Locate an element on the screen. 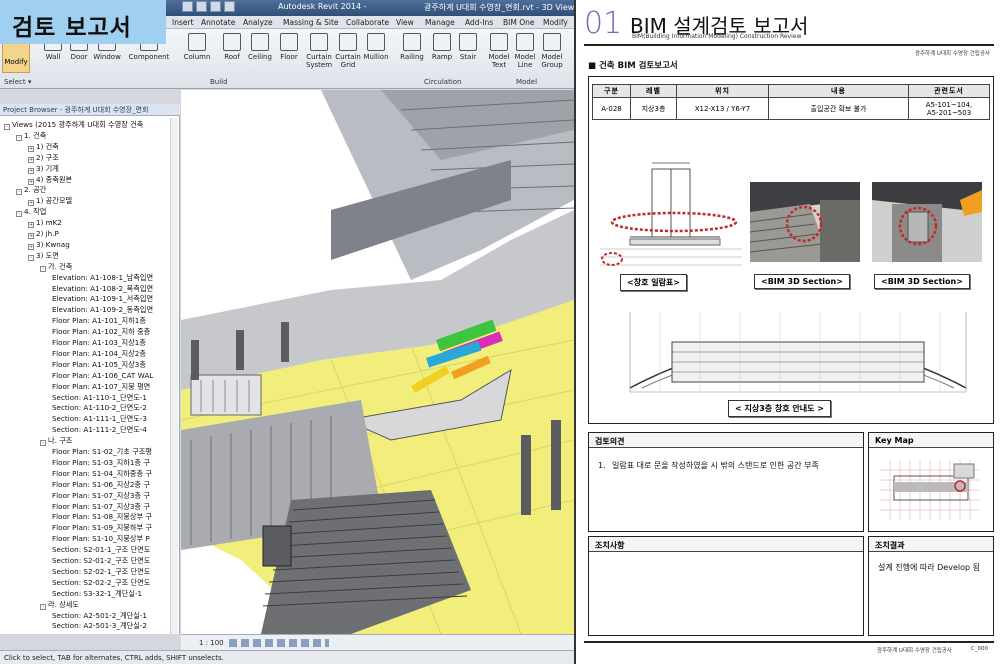 The image size is (1000, 664). redo-icon is located at coordinates (229, 6).